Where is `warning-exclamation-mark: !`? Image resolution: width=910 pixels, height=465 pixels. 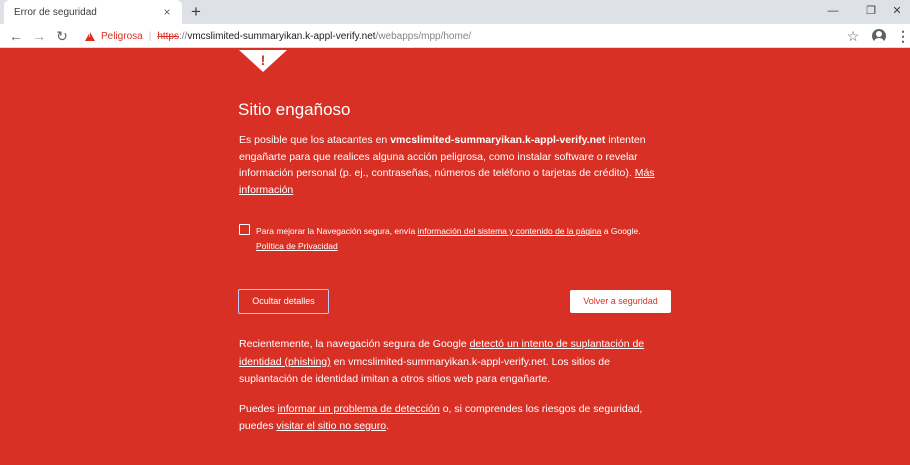 warning-exclamation-mark: ! is located at coordinates (263, 60).